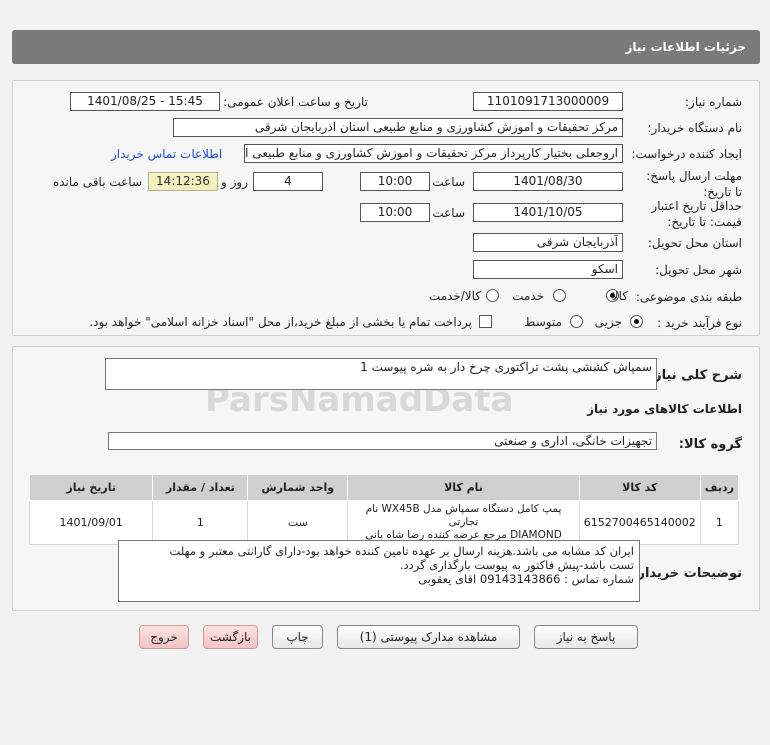  What do you see at coordinates (97, 182) in the screenshot?
I see `remaining-label: ساعت باقی مانده` at bounding box center [97, 182].